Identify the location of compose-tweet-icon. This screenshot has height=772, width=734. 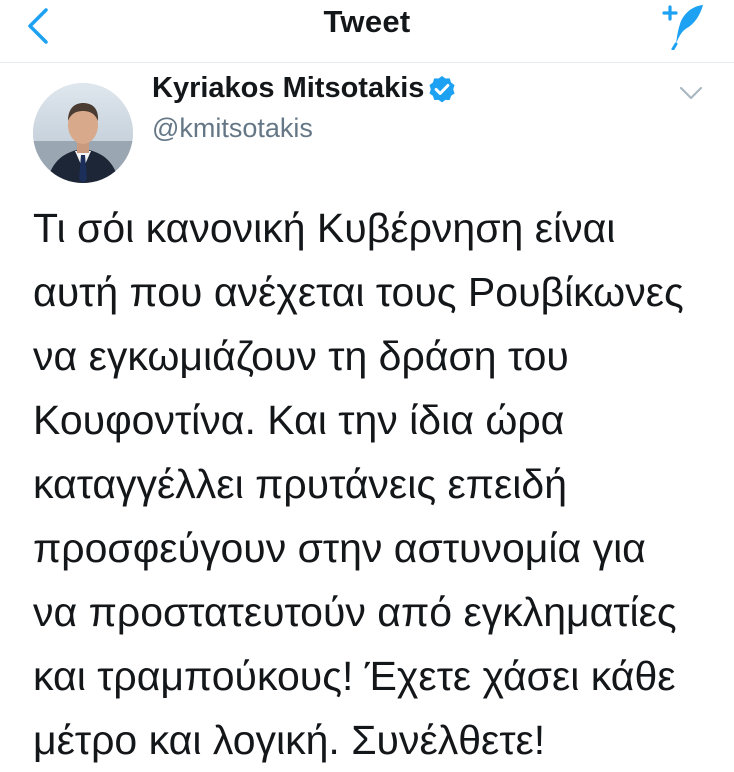
(682, 28).